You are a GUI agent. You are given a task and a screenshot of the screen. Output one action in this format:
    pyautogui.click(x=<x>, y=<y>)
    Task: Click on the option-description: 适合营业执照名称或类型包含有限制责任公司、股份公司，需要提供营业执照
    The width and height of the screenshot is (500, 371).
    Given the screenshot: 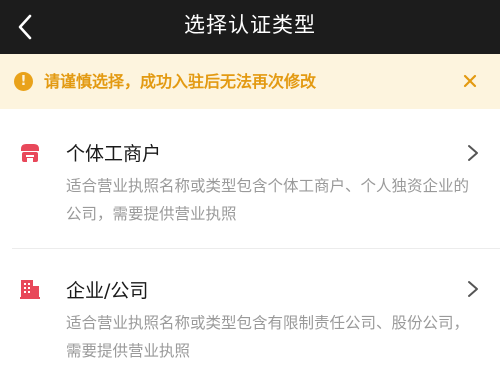 What is the action you would take?
    pyautogui.click(x=268, y=337)
    